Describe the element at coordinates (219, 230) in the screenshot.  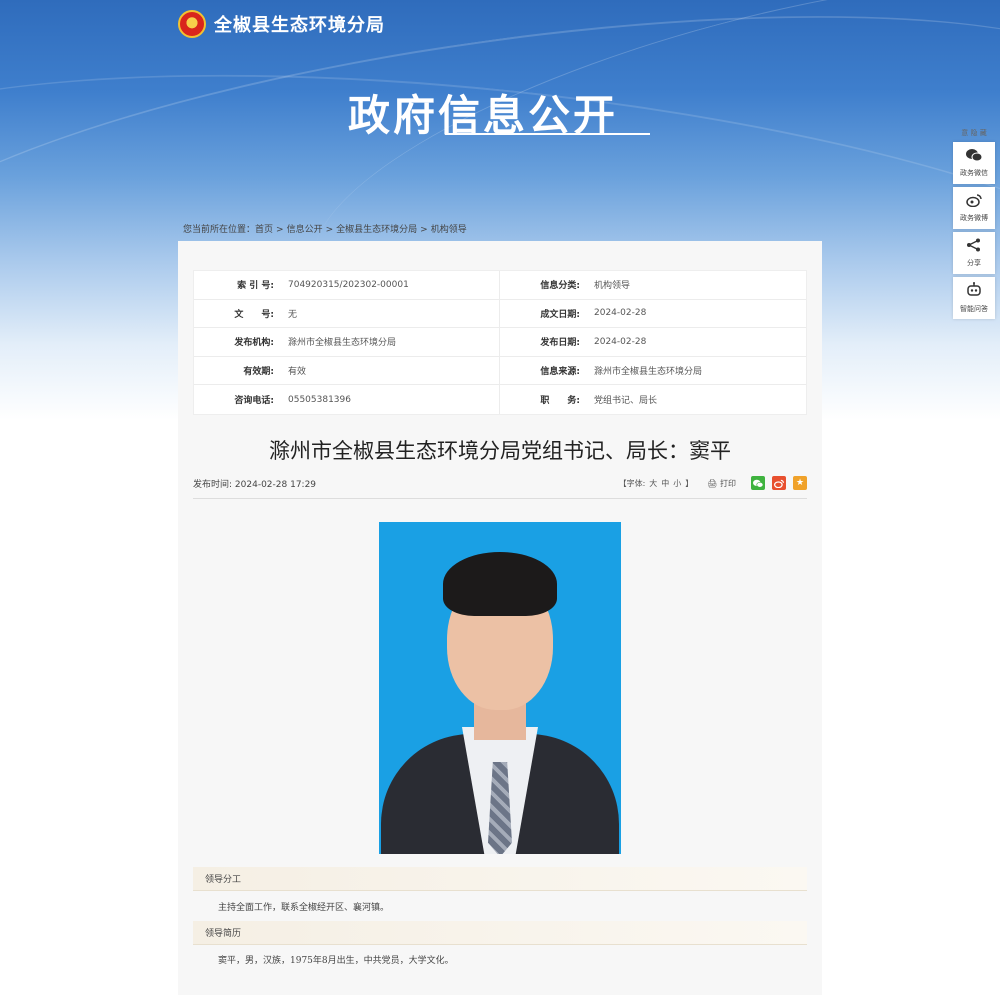
I see `breadcrumb-prefix: 您当前所在位置：` at that location.